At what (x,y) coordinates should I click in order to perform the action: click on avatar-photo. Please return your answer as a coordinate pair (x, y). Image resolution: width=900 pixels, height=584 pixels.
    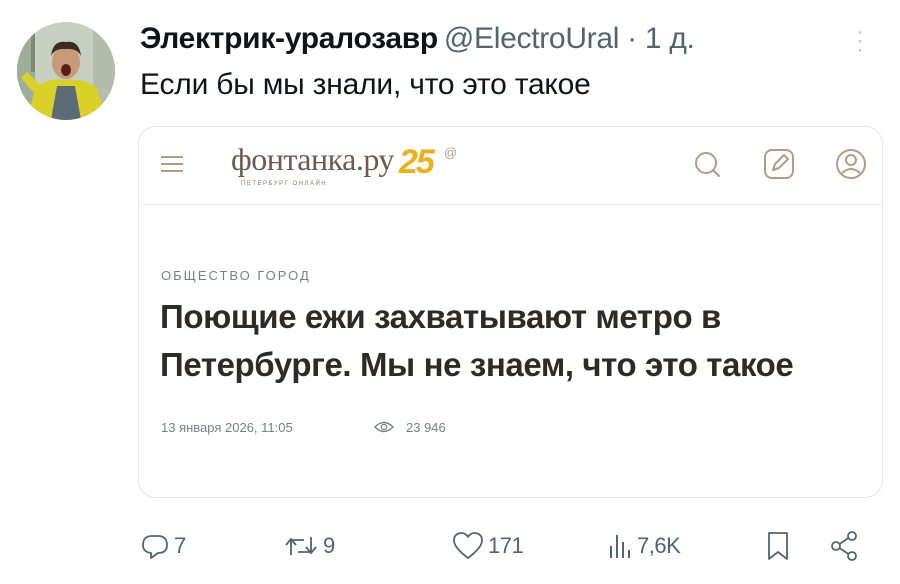
    Looking at the image, I should click on (66, 71).